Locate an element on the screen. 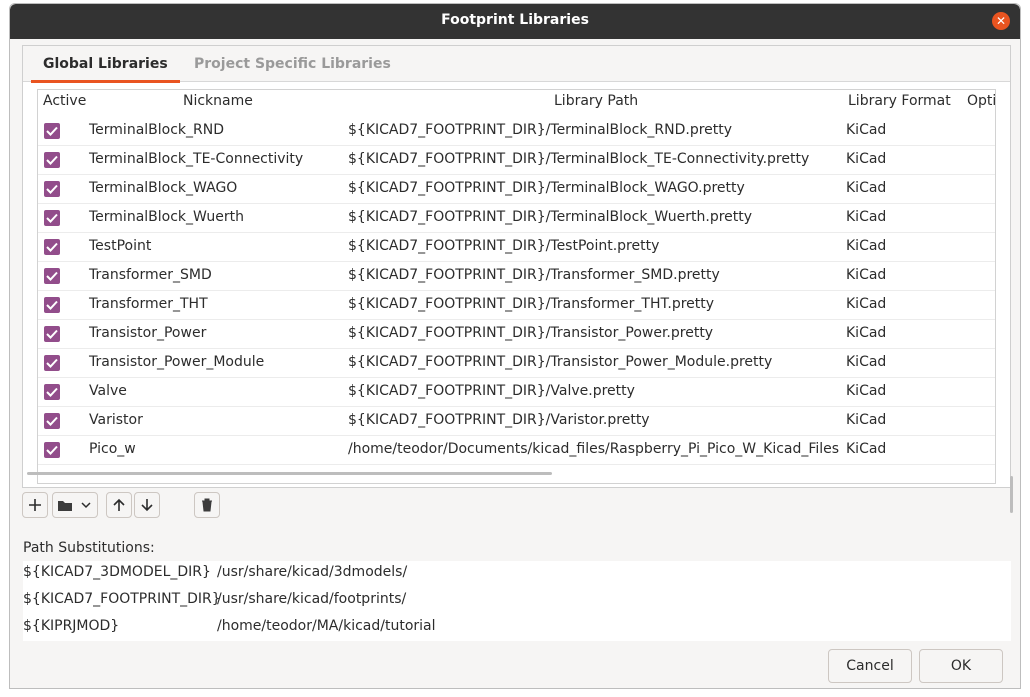 The width and height of the screenshot is (1030, 697). horizontal-scrollbar is located at coordinates (289, 473).